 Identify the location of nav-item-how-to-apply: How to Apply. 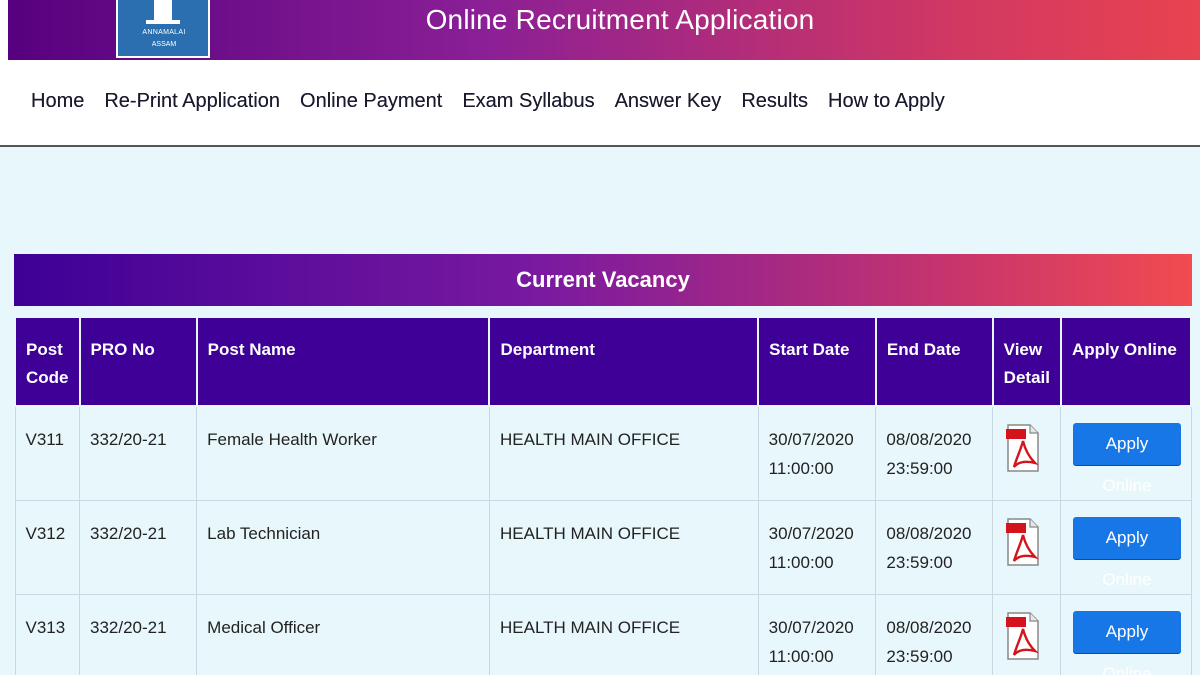
(886, 101).